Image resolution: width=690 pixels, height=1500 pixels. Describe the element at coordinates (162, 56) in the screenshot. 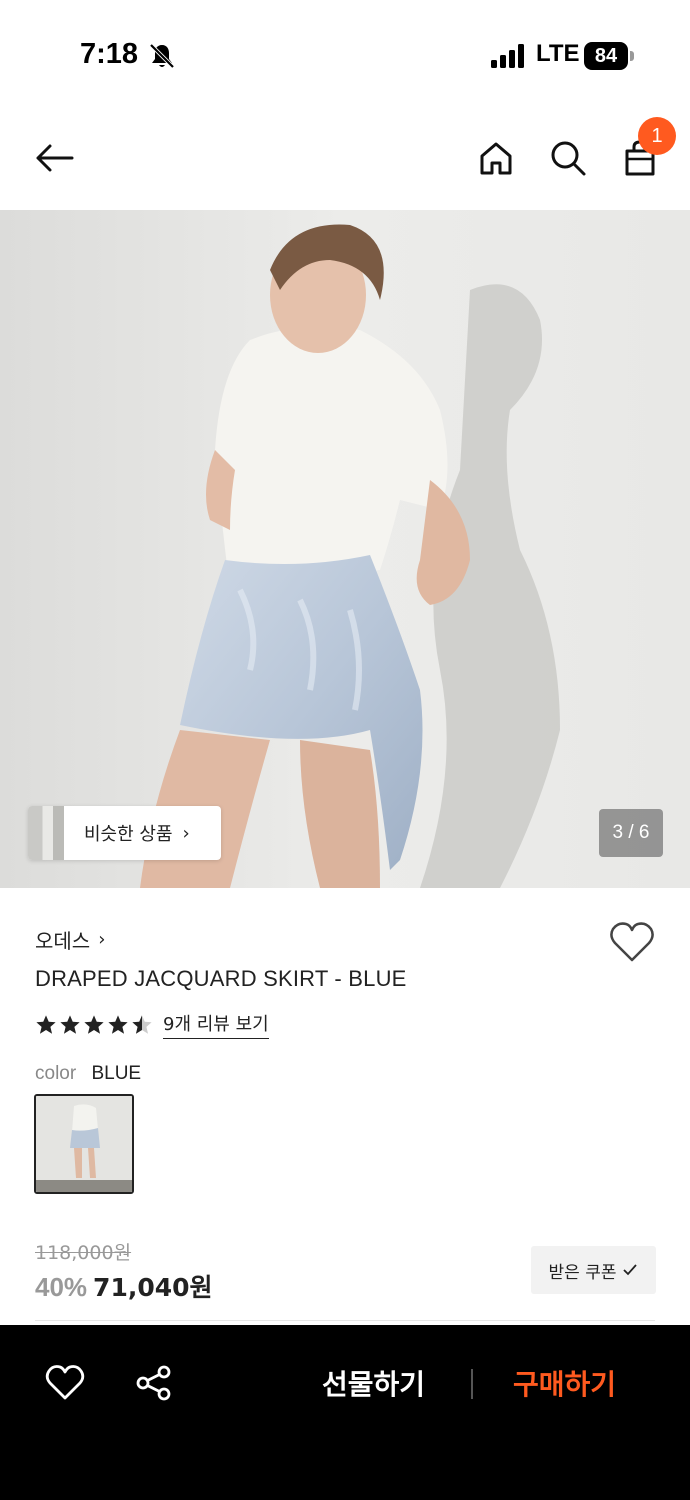

I see `bell-muted-icon` at that location.